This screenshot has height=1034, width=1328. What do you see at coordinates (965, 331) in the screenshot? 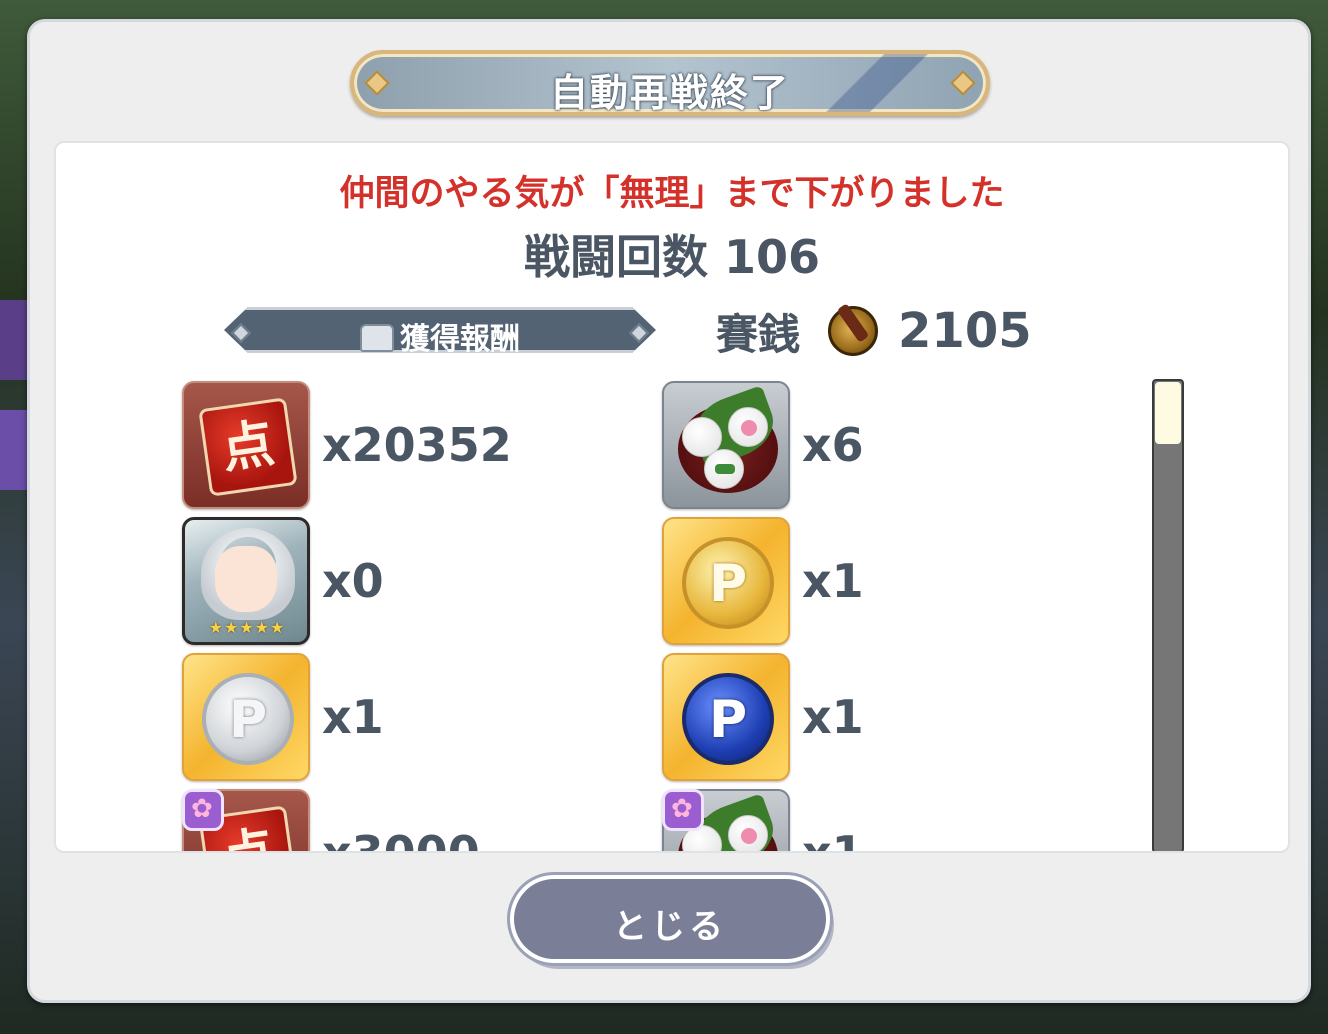
I see `saisen-value: 2105` at bounding box center [965, 331].